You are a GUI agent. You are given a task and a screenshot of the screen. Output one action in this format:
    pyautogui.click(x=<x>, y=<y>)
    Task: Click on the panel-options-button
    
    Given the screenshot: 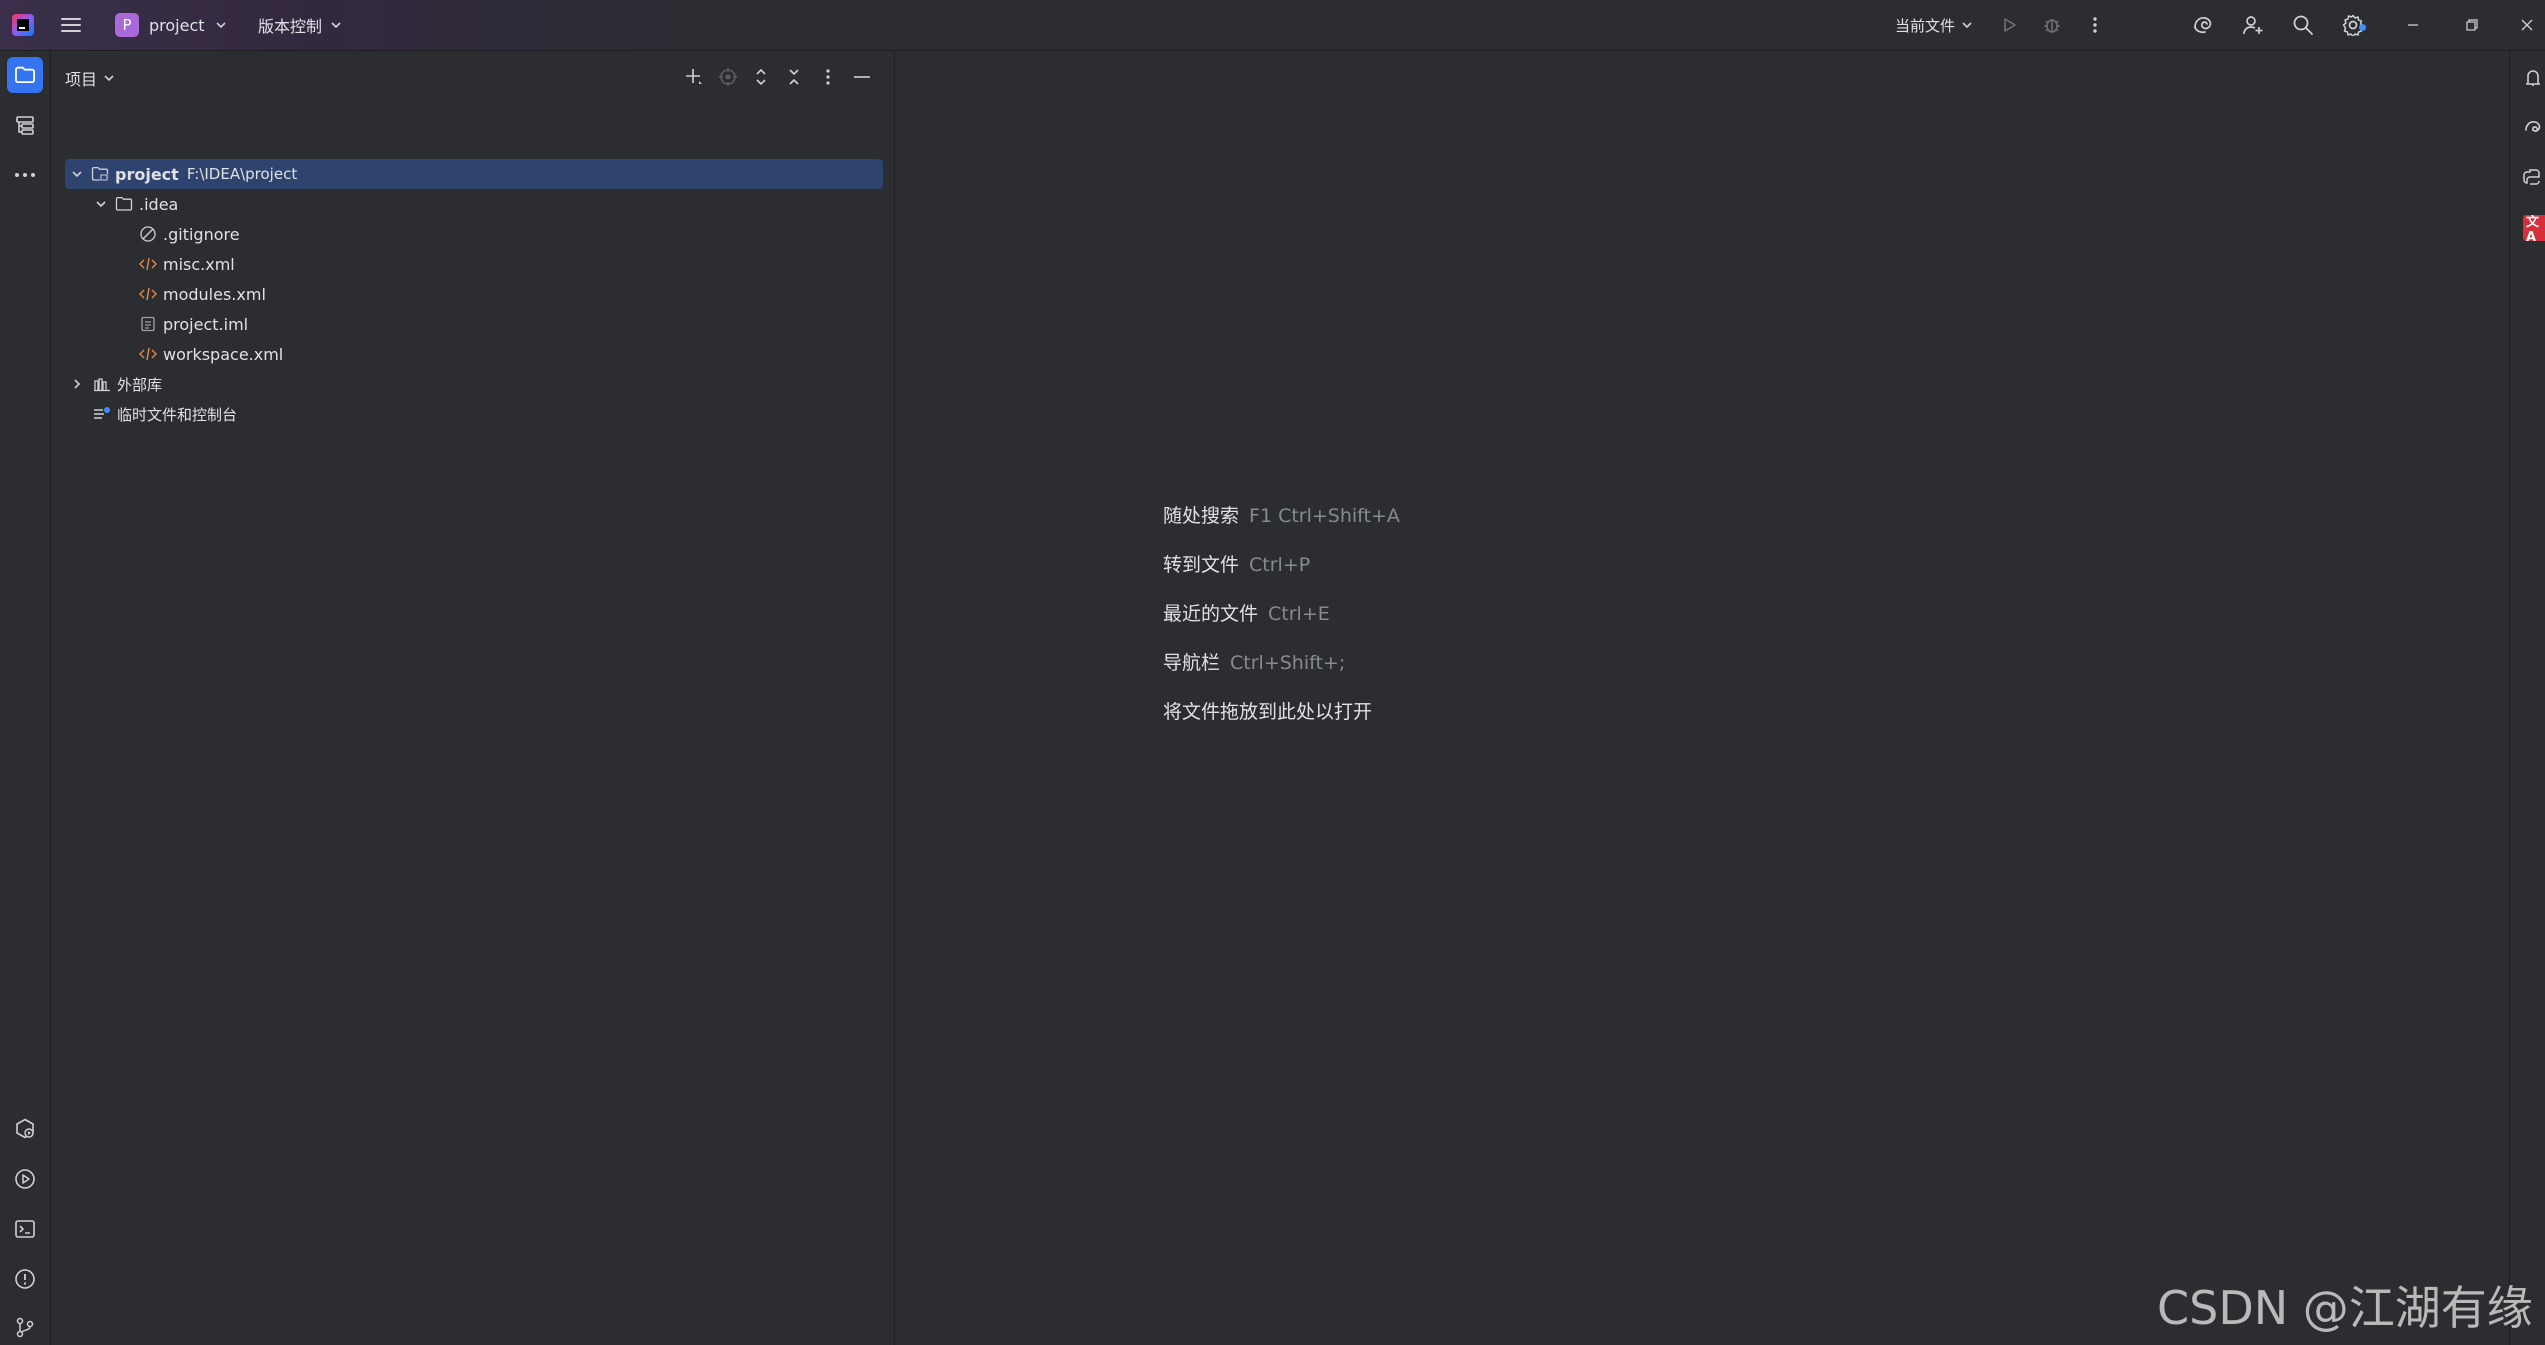 What is the action you would take?
    pyautogui.click(x=828, y=77)
    